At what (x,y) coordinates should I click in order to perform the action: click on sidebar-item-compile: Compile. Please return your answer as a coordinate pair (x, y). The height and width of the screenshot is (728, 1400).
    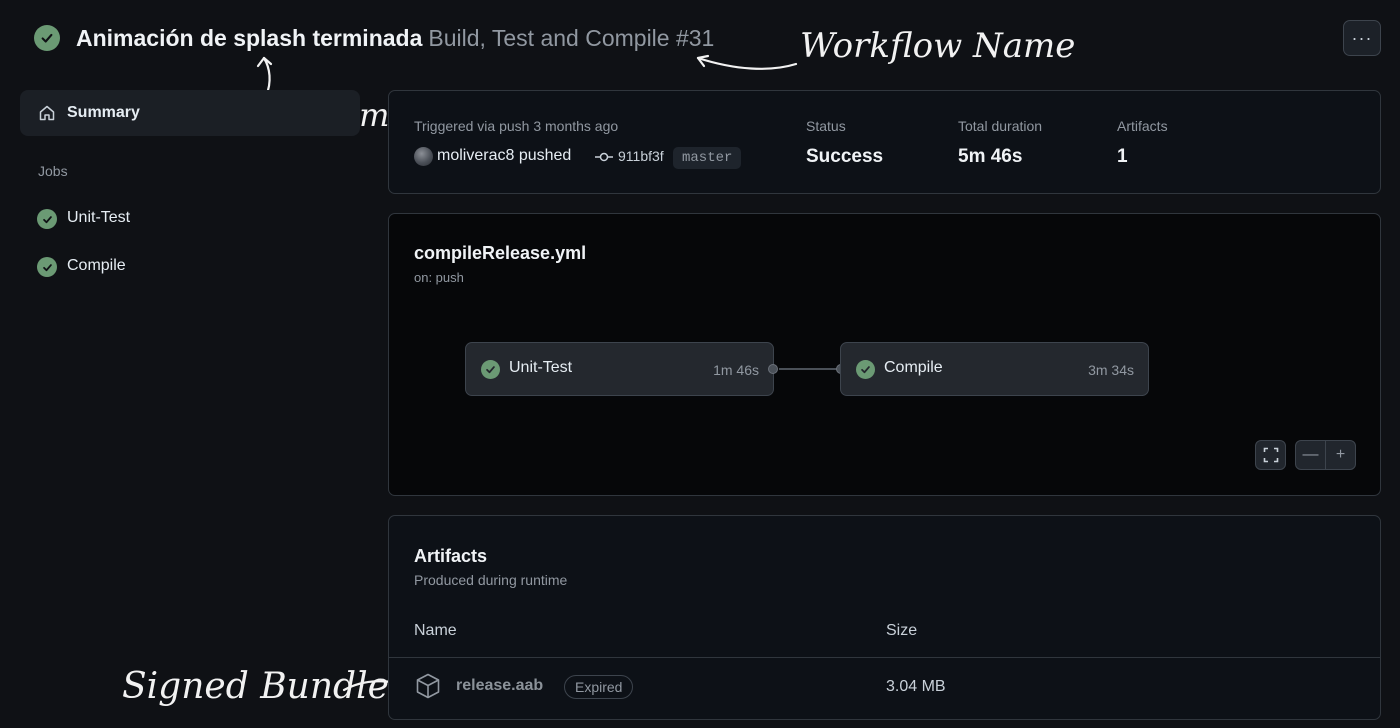
    Looking at the image, I should click on (190, 267).